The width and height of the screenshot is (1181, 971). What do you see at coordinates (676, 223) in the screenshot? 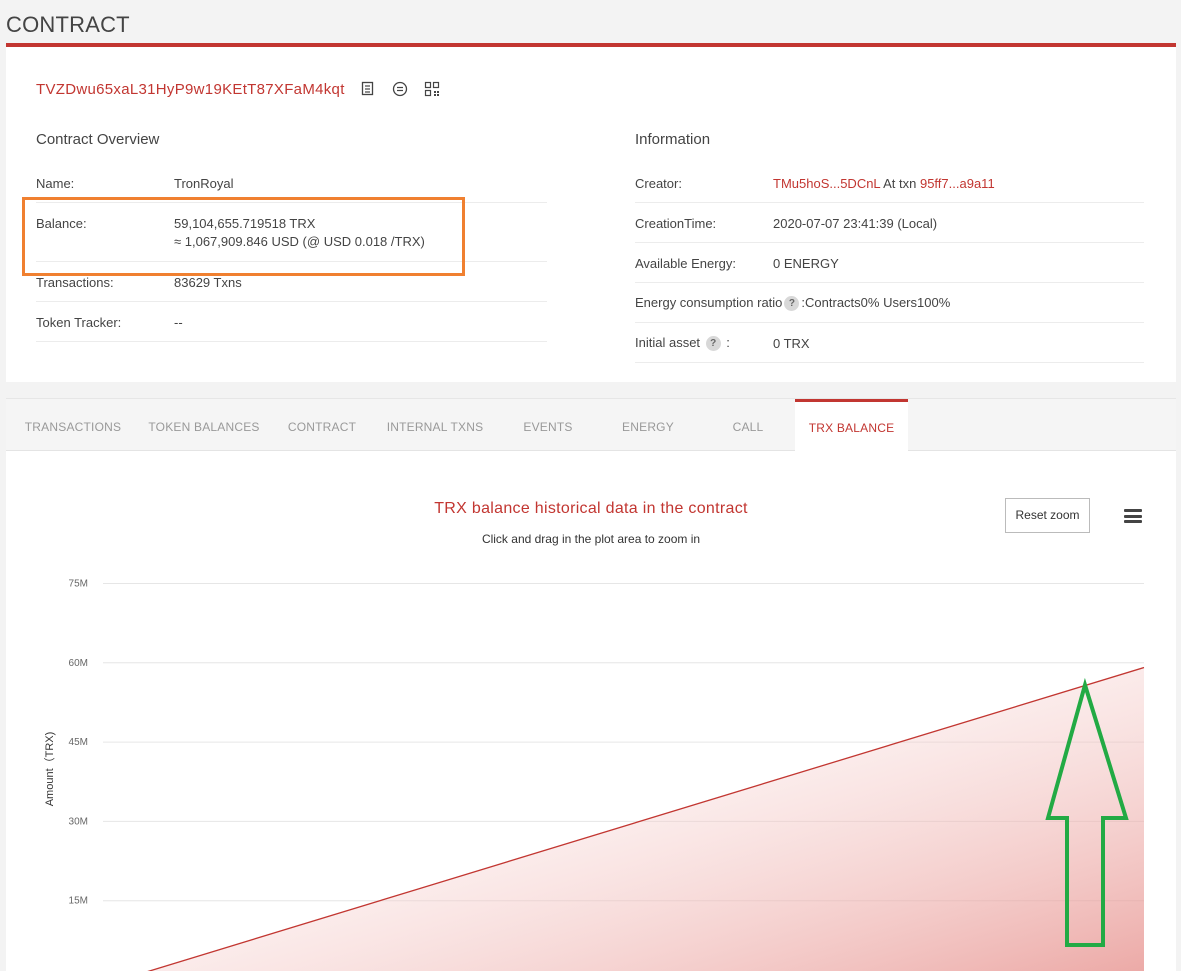
I see `creation-time-label: CreationTime:` at bounding box center [676, 223].